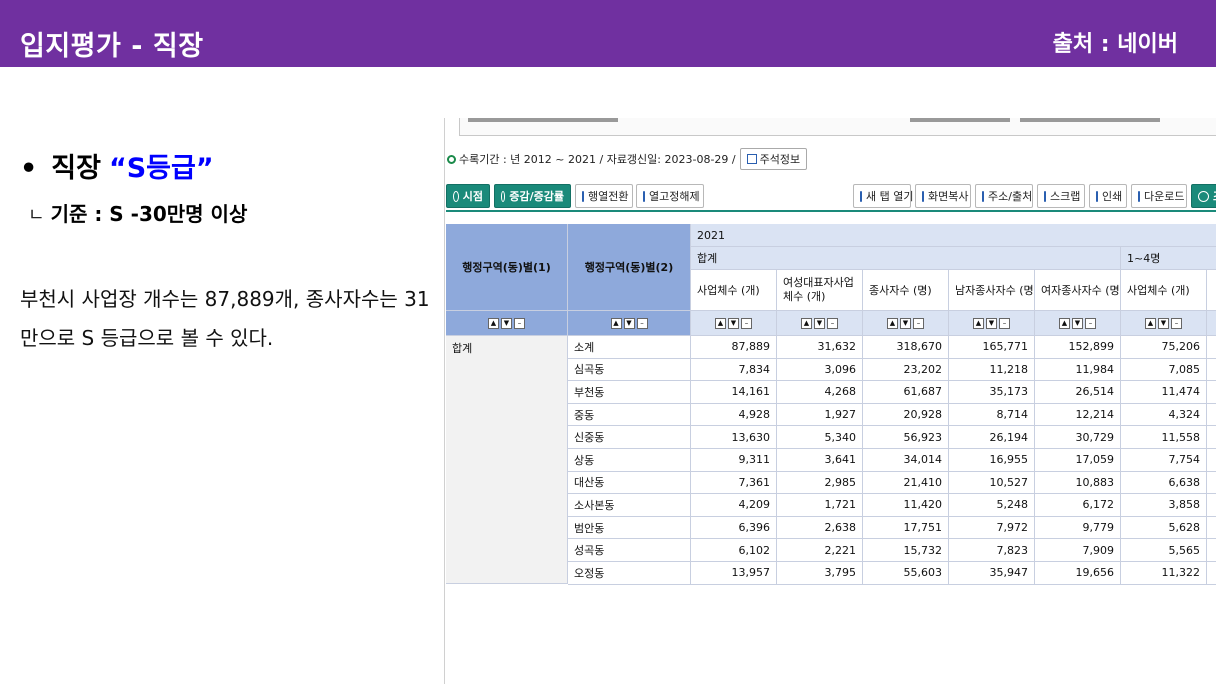 Image resolution: width=1216 pixels, height=684 pixels. Describe the element at coordinates (992, 392) in the screenshot. I see `value-cell: 35,173` at that location.